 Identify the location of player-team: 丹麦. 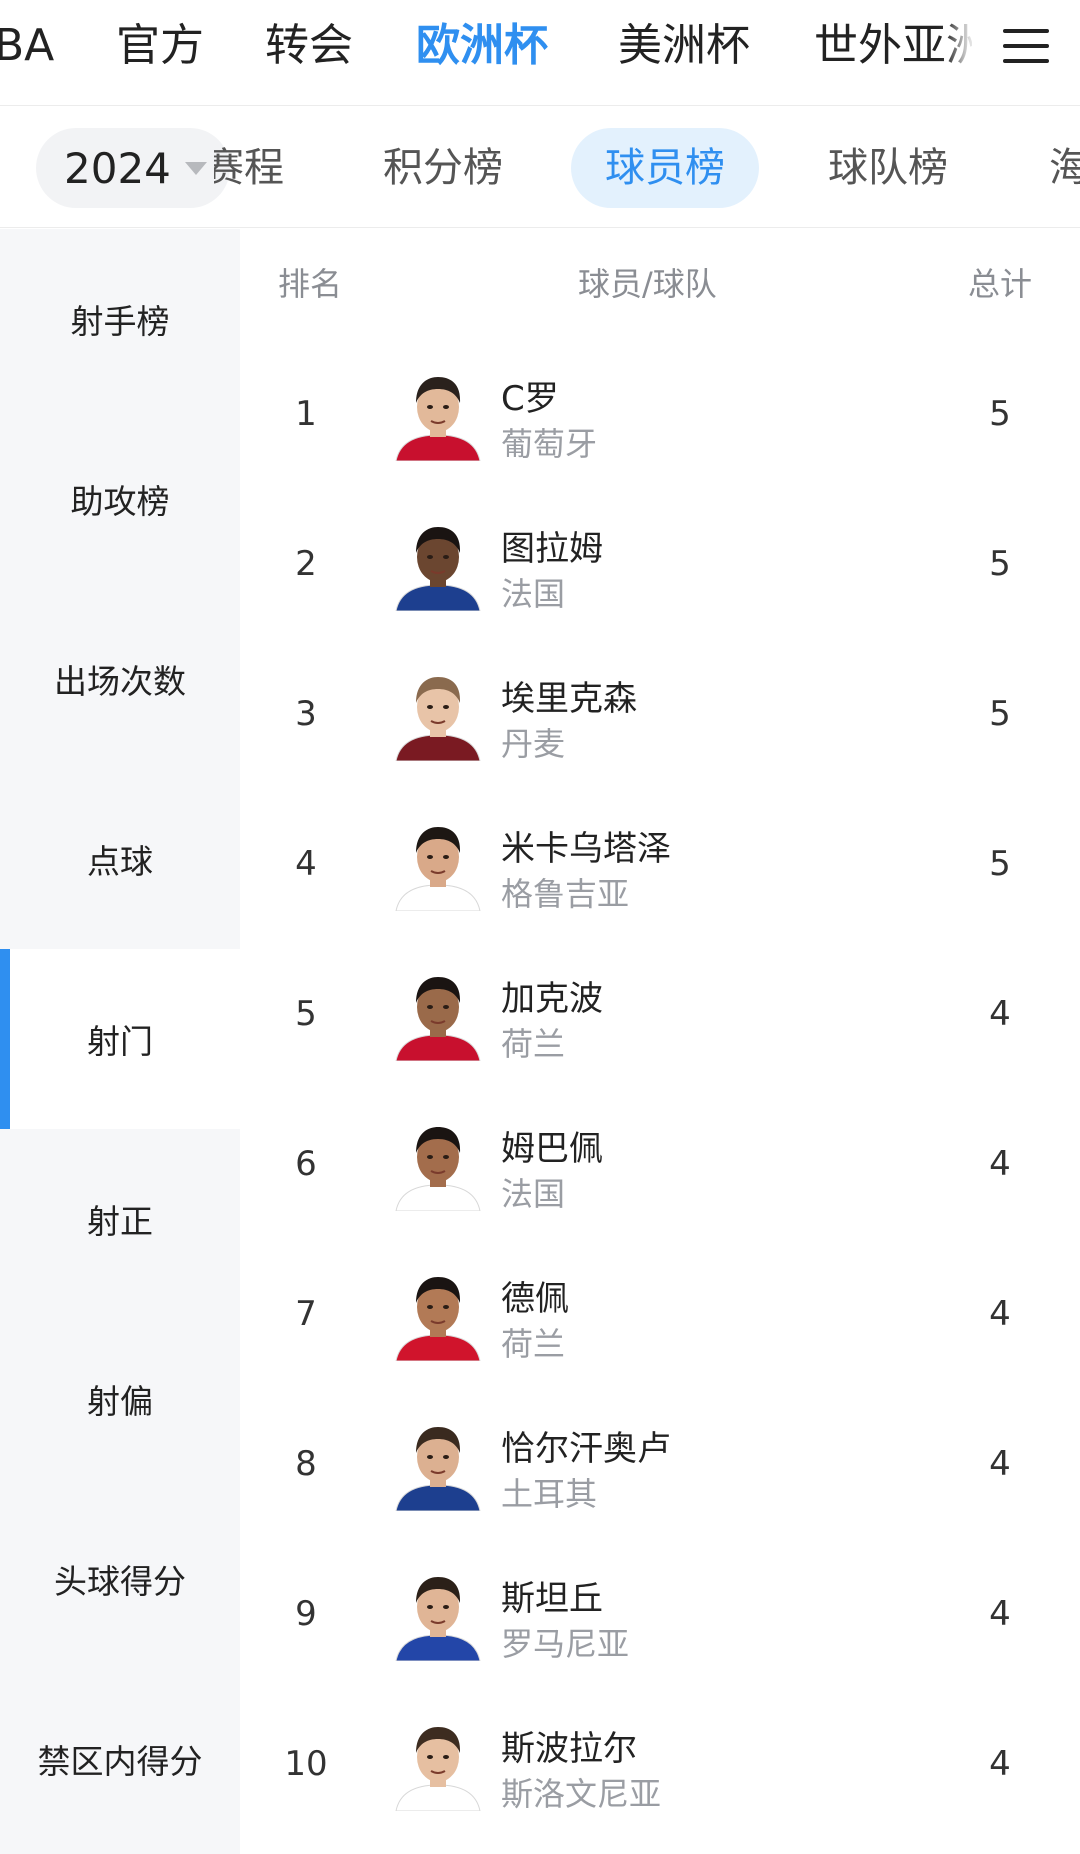
(533, 744).